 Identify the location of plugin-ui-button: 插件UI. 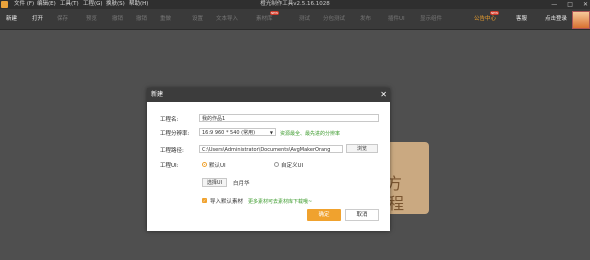
(396, 19).